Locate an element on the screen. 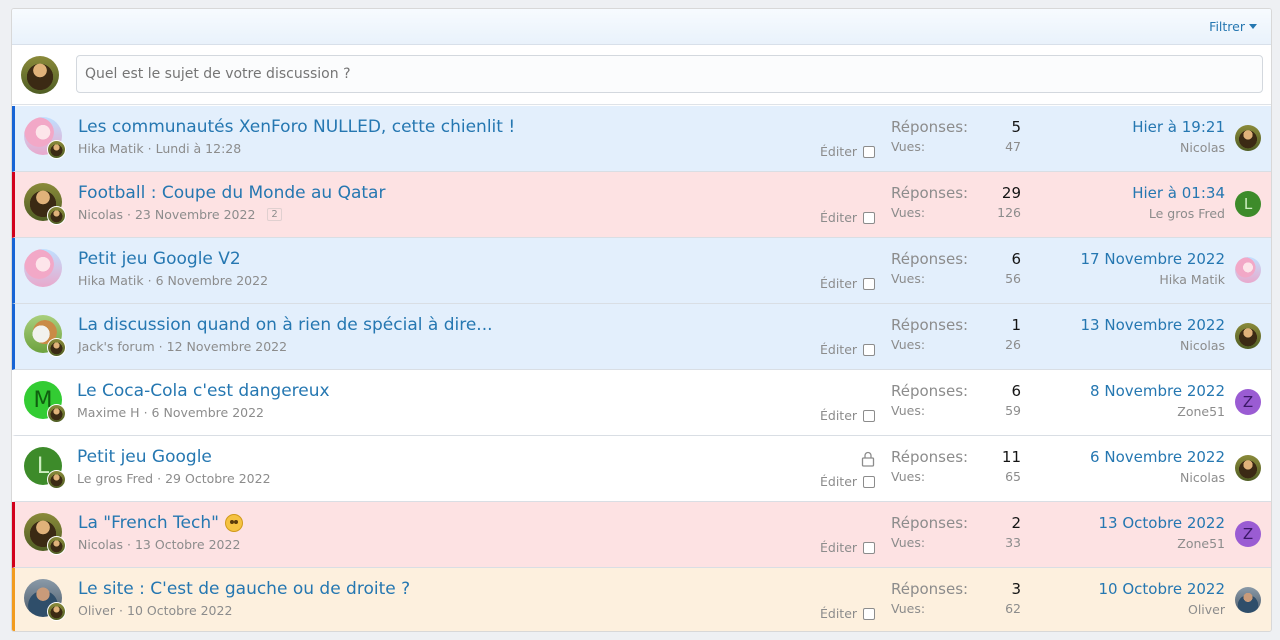  replies-count: 2 is located at coordinates (1016, 523).